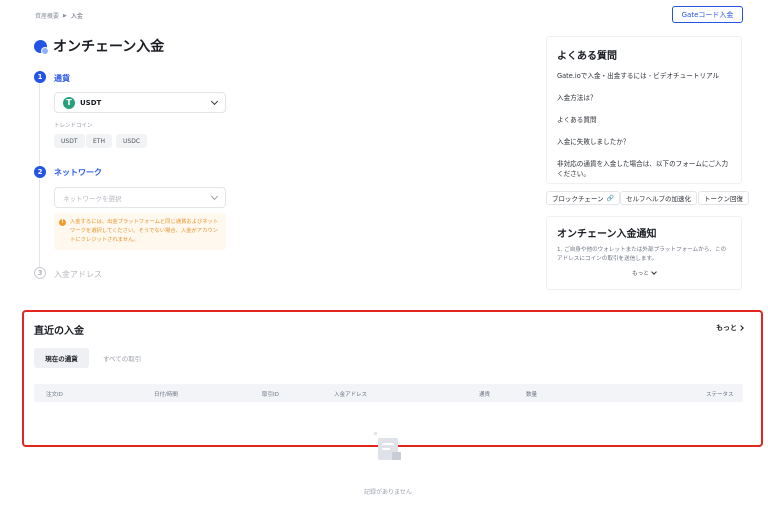 The image size is (768, 522). What do you see at coordinates (726, 328) in the screenshot?
I see `recent-more-label: もっと` at bounding box center [726, 328].